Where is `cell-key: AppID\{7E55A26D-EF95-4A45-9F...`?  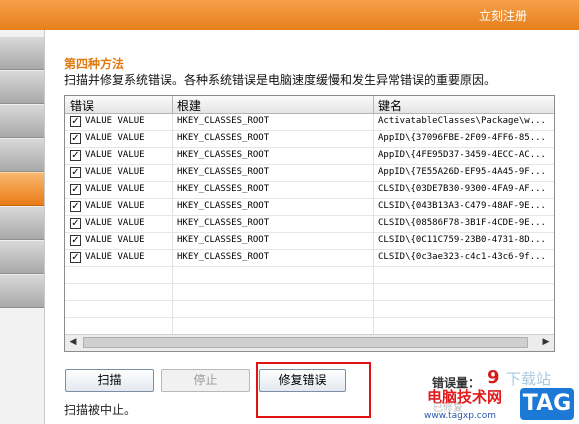 cell-key: AppID\{7E55A26D-EF95-4A45-9F... is located at coordinates (462, 172).